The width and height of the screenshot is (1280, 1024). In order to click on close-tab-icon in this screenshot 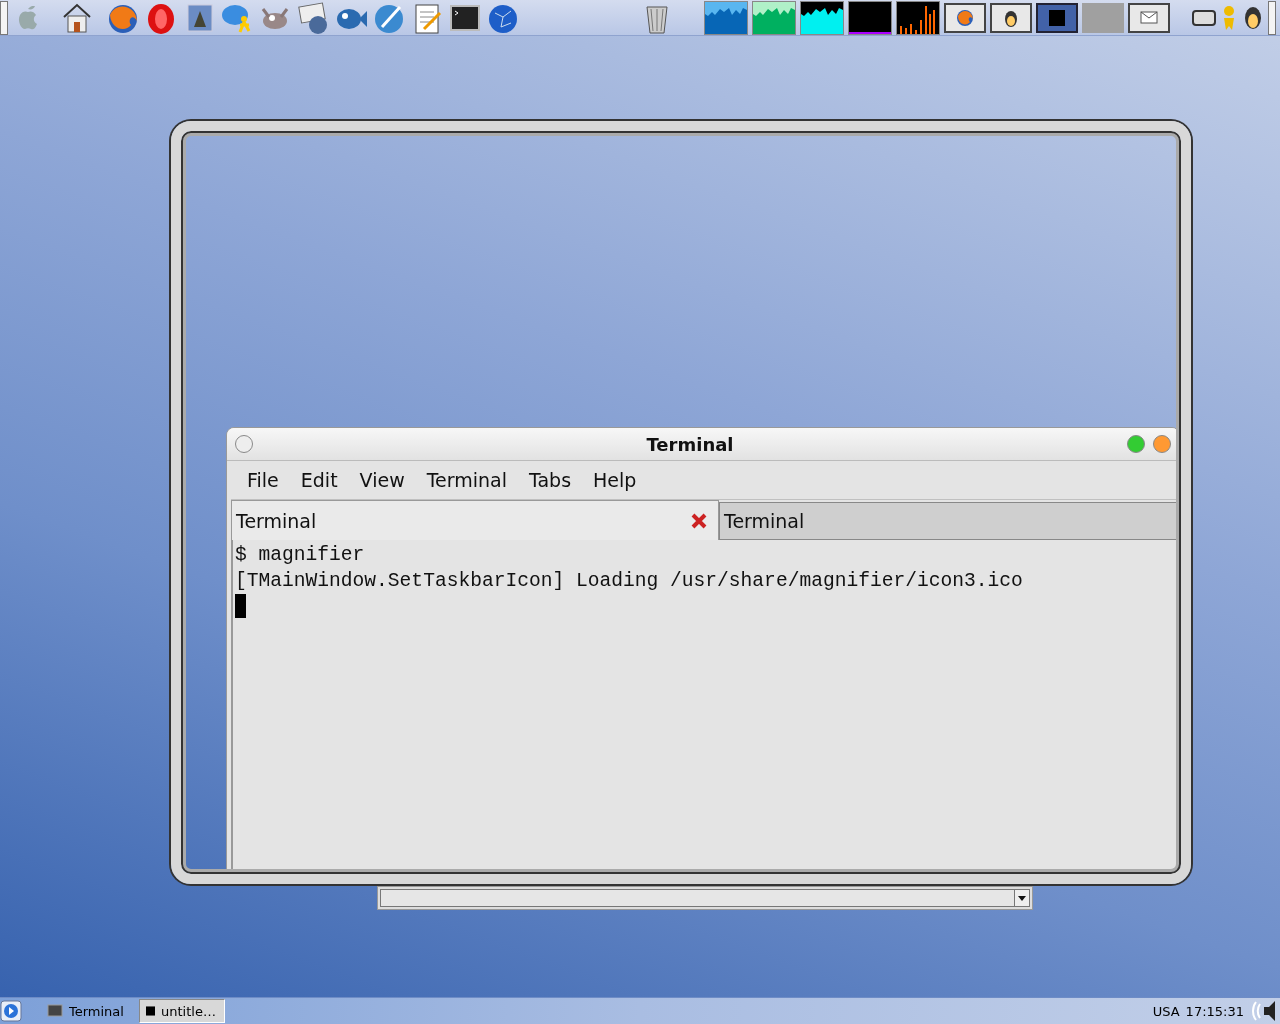, I will do `click(699, 520)`.